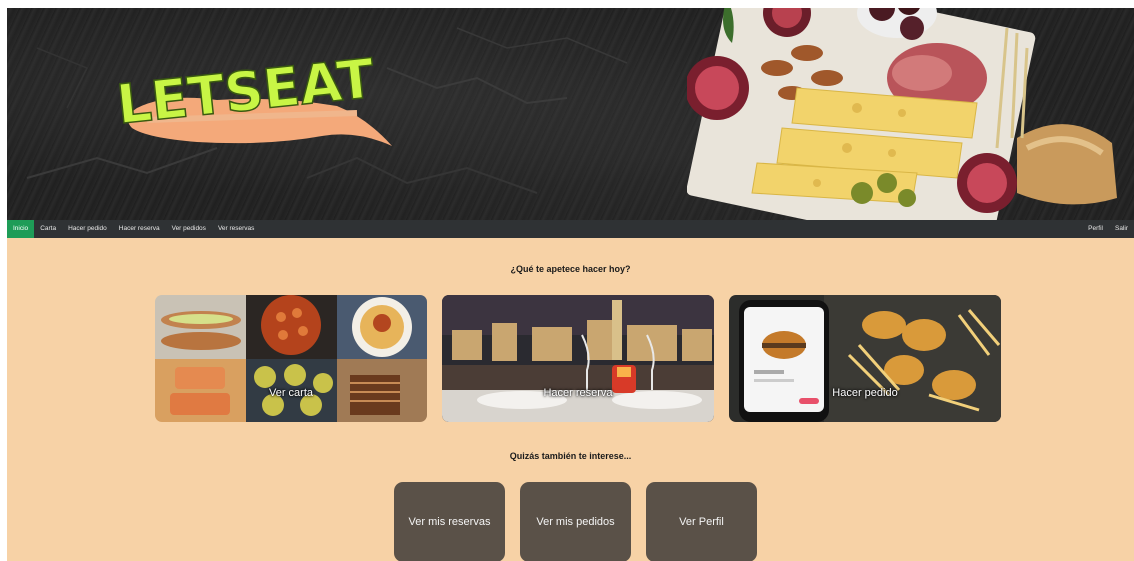 This screenshot has width=1134, height=561. I want to click on card-label: Ver carta, so click(291, 393).